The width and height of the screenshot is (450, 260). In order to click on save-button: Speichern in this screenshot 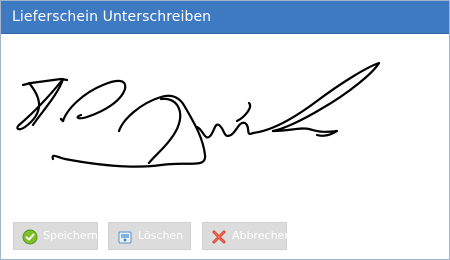, I will do `click(55, 236)`.